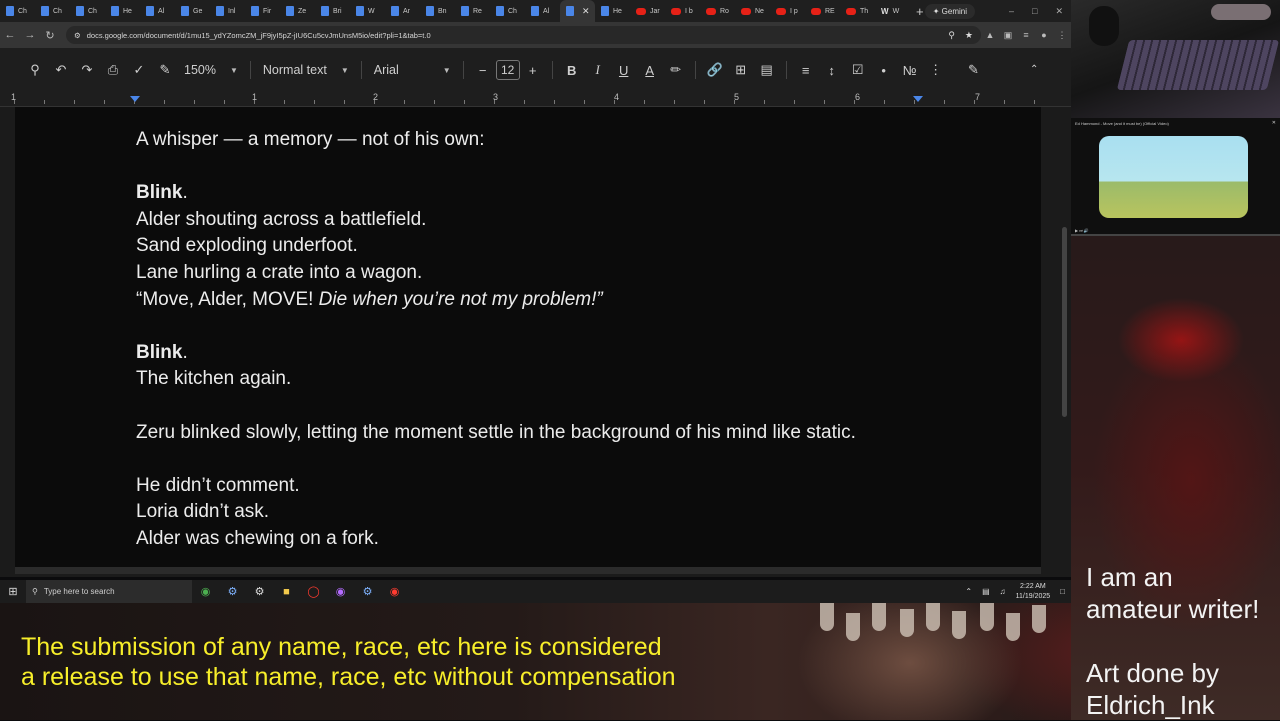 Image resolution: width=1280 pixels, height=721 pixels. I want to click on windows-start-icon: ⊞, so click(13, 591).